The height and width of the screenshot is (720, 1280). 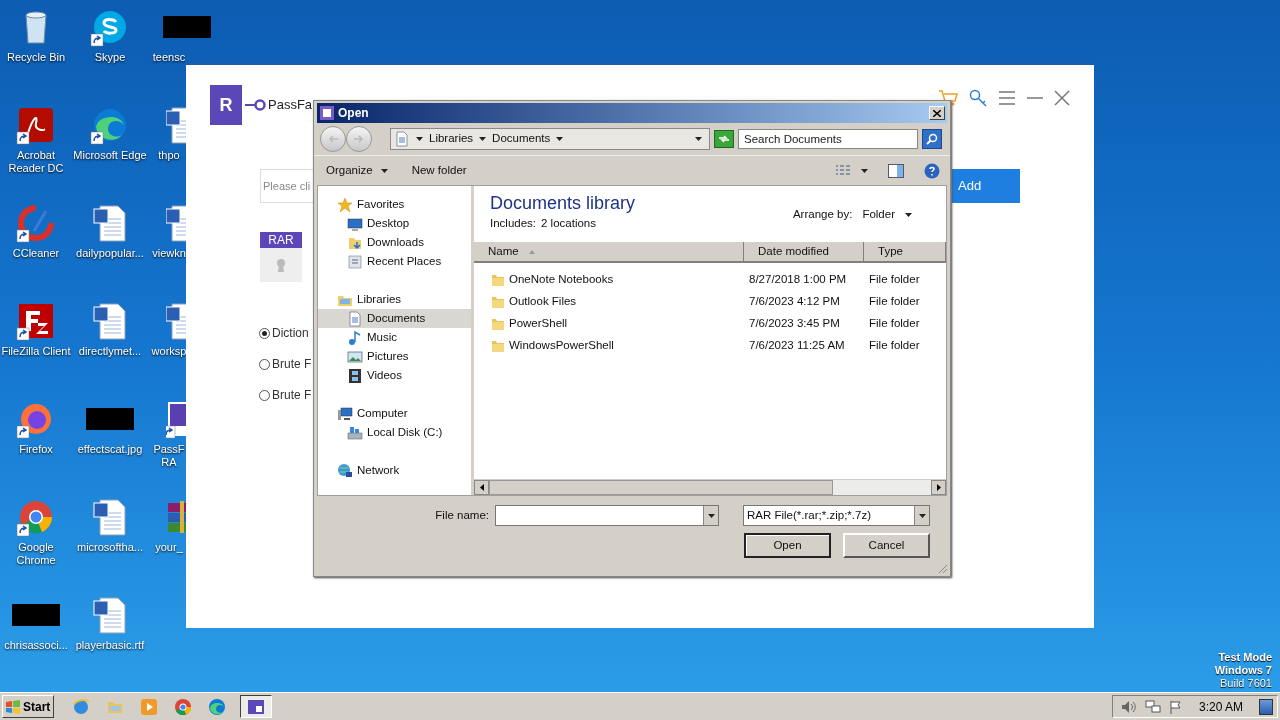 I want to click on file-name-label: File name:, so click(x=462, y=515).